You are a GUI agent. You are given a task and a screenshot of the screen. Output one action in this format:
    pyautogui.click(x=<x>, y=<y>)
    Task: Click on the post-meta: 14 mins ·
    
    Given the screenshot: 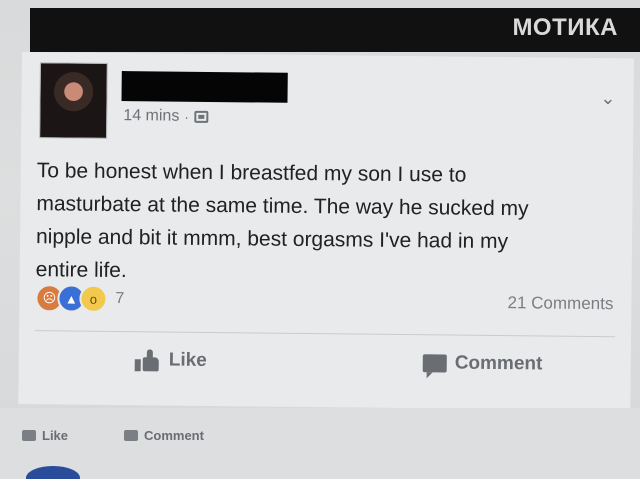 What is the action you would take?
    pyautogui.click(x=166, y=116)
    